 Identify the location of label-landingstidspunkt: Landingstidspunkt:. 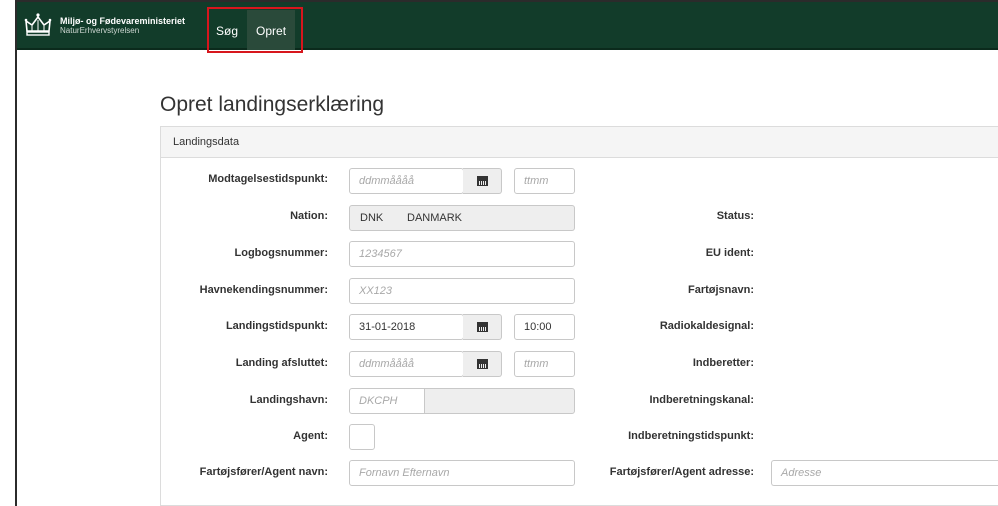
(276, 326).